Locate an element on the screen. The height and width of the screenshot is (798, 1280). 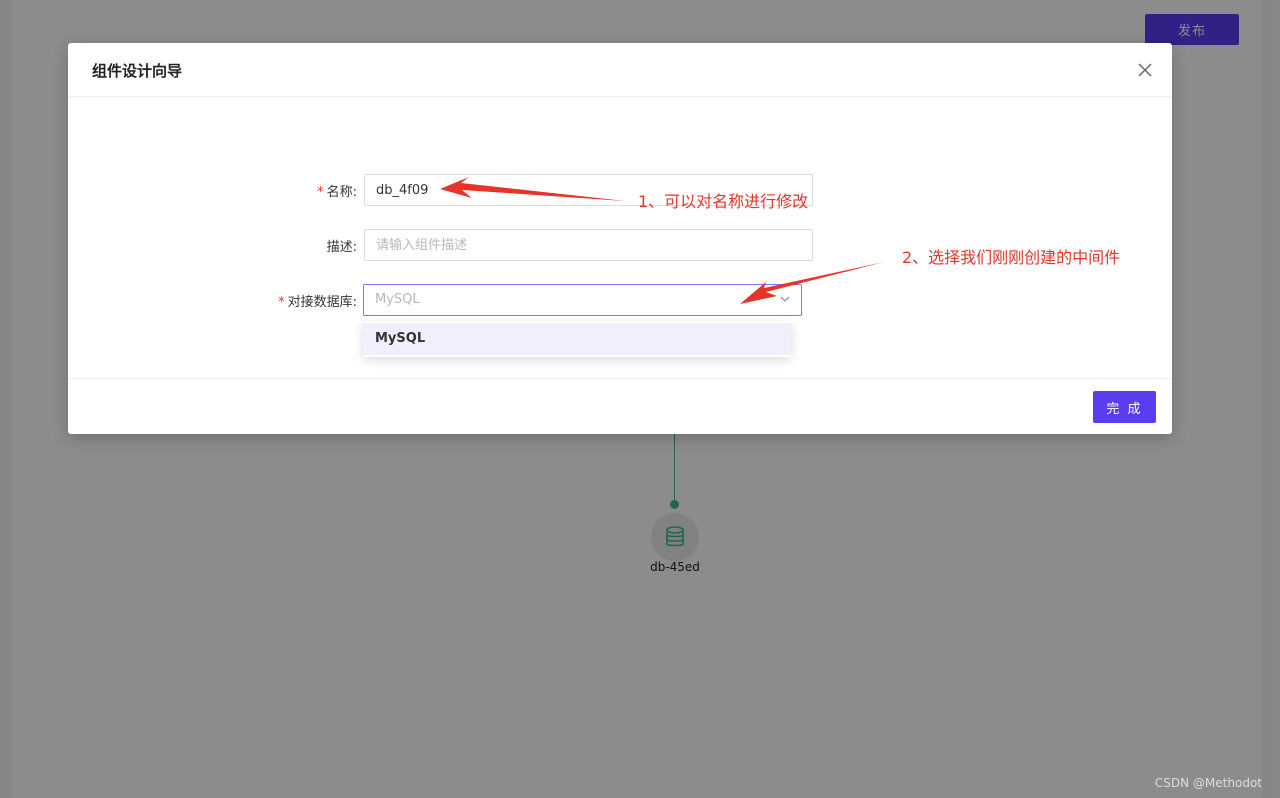
database-dropdown: MySQL is located at coordinates (577, 339).